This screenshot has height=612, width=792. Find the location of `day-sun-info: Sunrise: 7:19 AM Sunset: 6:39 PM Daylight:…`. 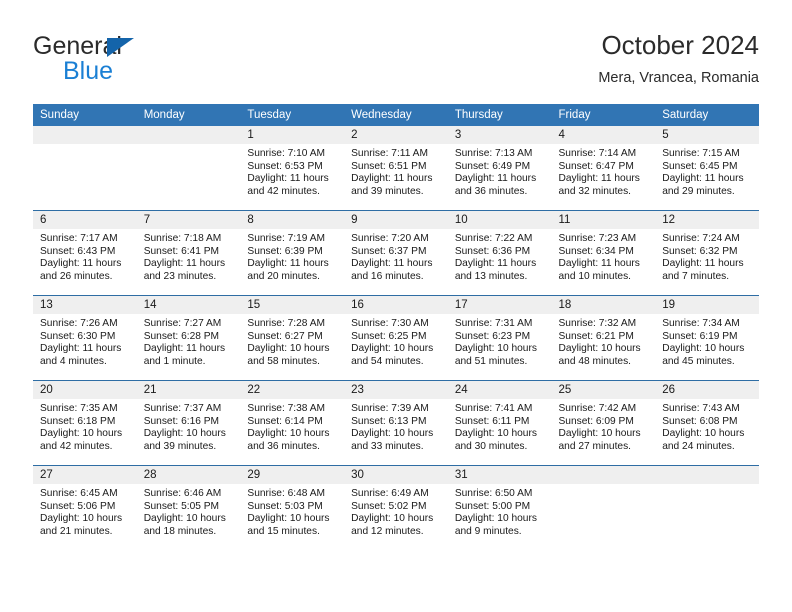

day-sun-info: Sunrise: 7:19 AM Sunset: 6:39 PM Daylight:… is located at coordinates (292, 256).